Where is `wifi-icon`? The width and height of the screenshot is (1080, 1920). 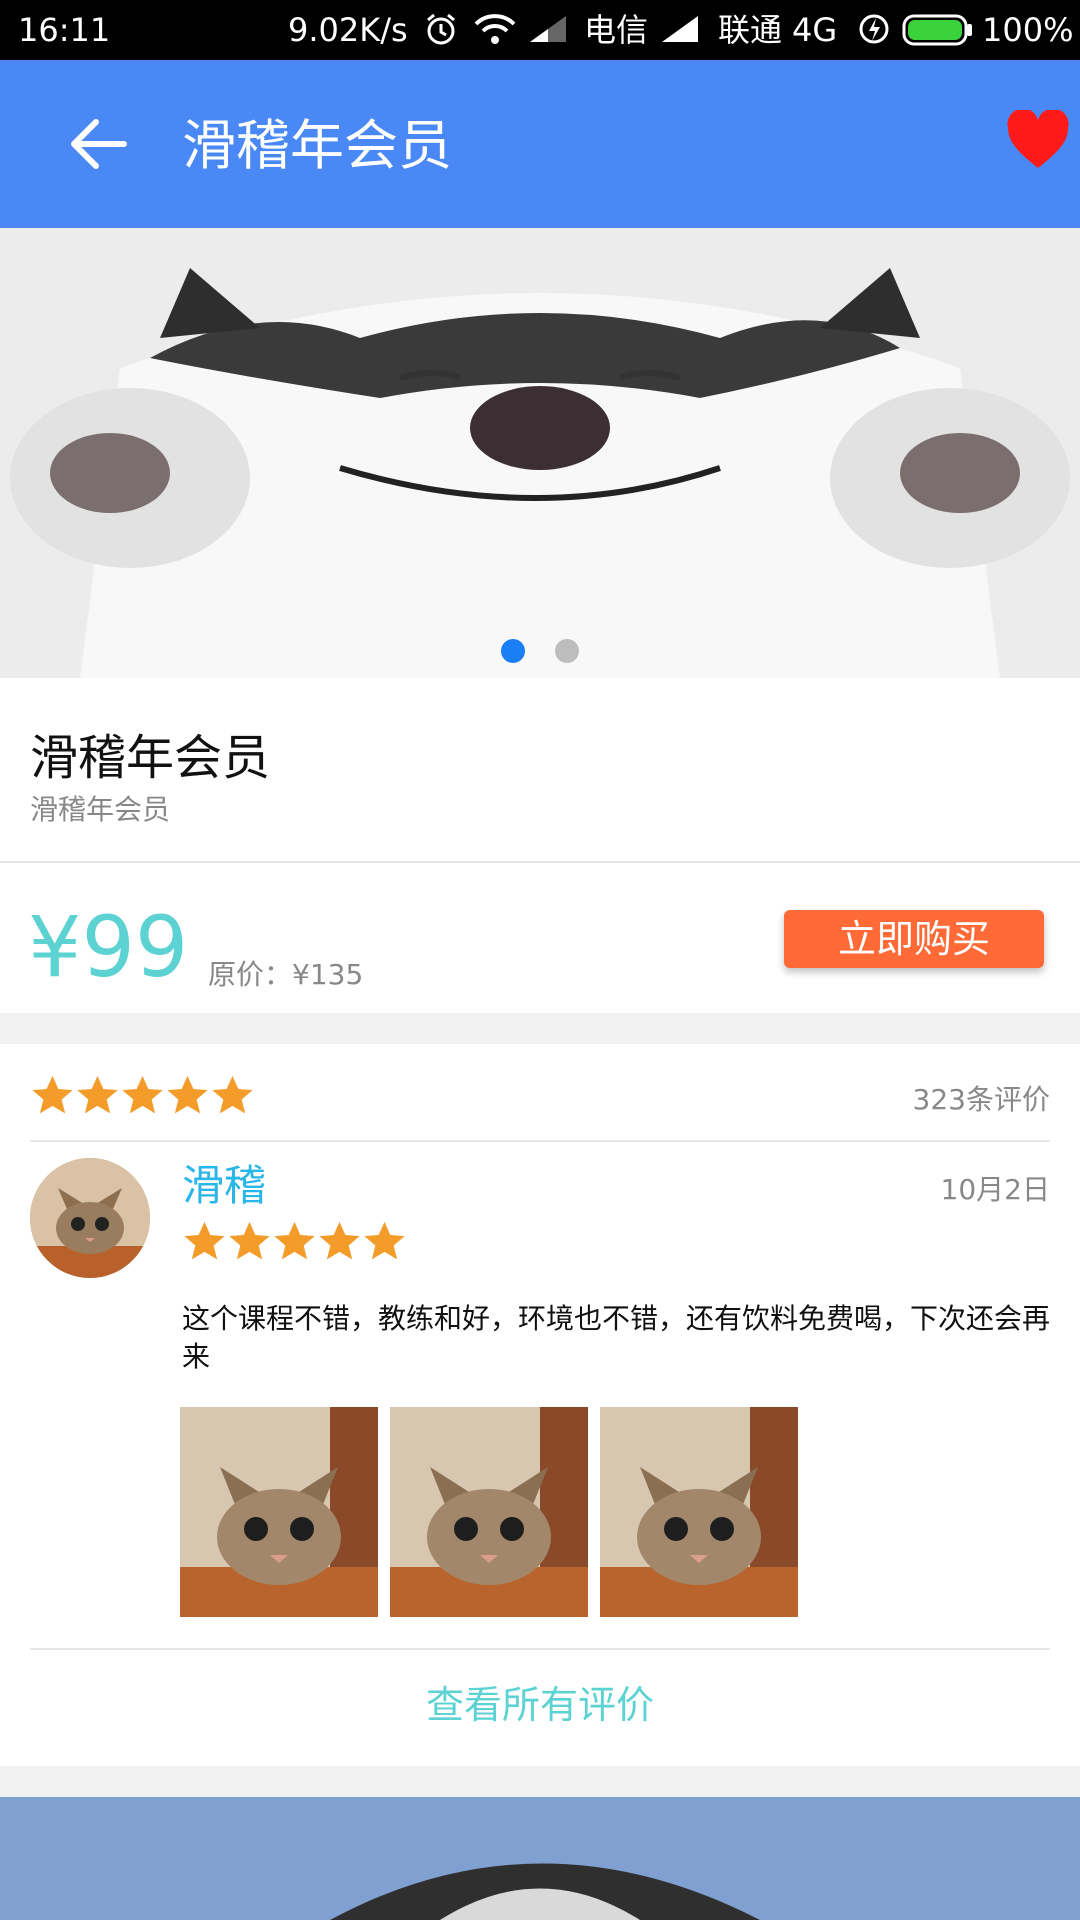
wifi-icon is located at coordinates (495, 31).